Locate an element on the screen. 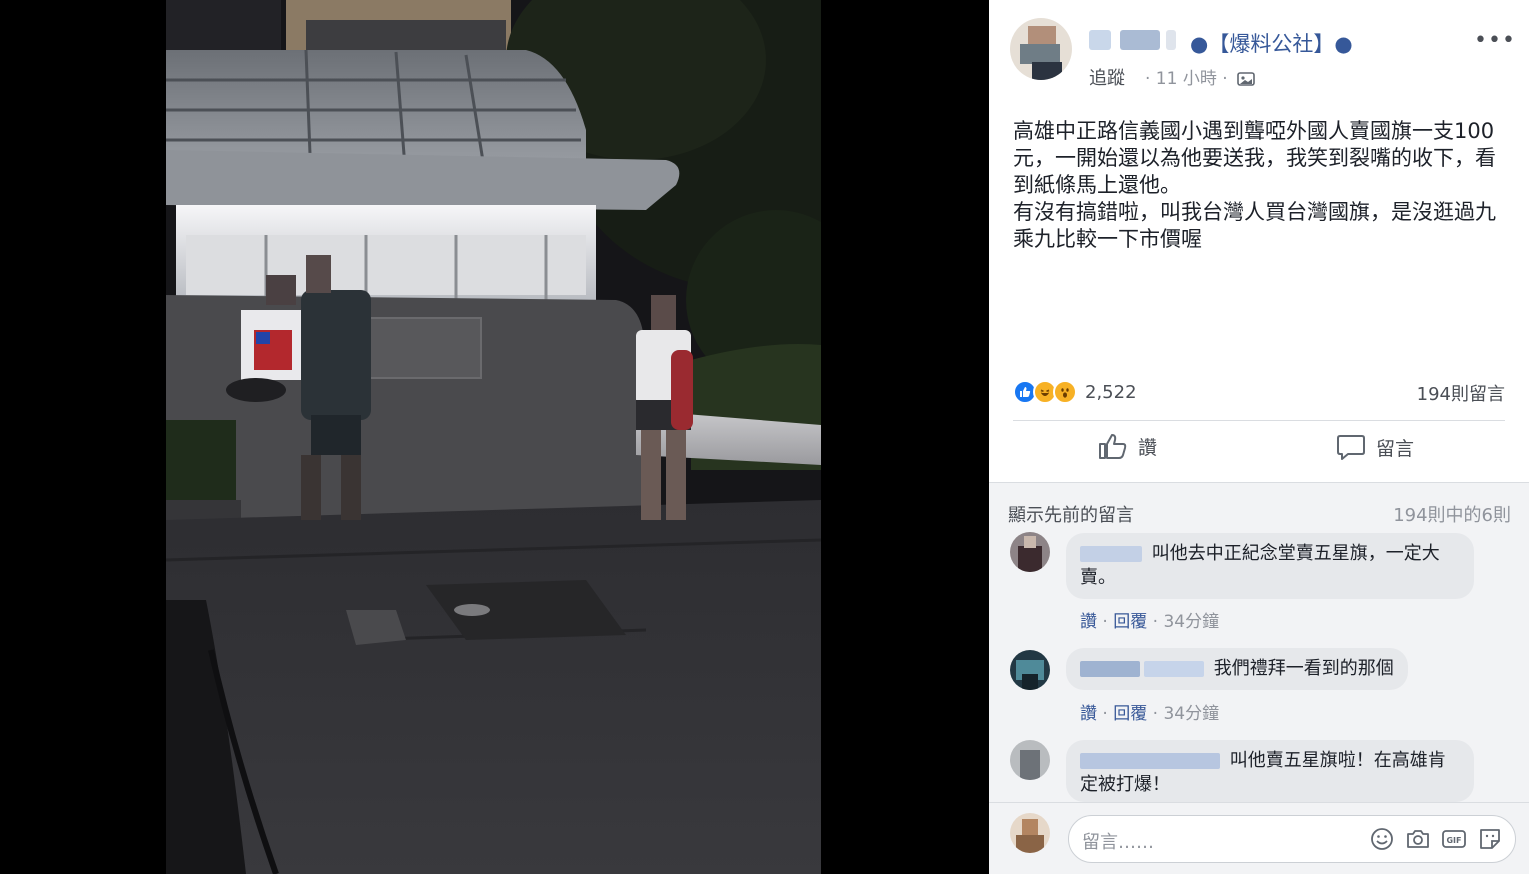 This screenshot has width=1529, height=874. viewer-avatar is located at coordinates (1030, 833).